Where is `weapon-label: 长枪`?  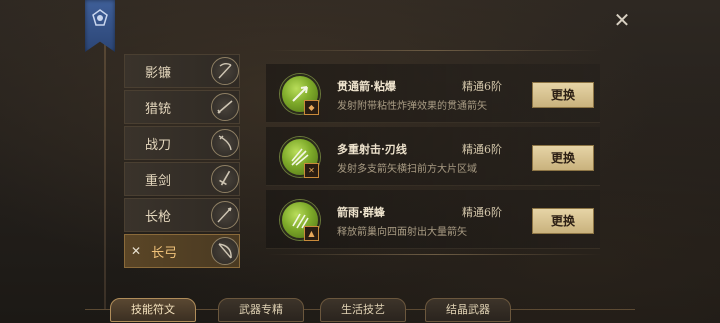 weapon-label: 长枪 is located at coordinates (158, 217).